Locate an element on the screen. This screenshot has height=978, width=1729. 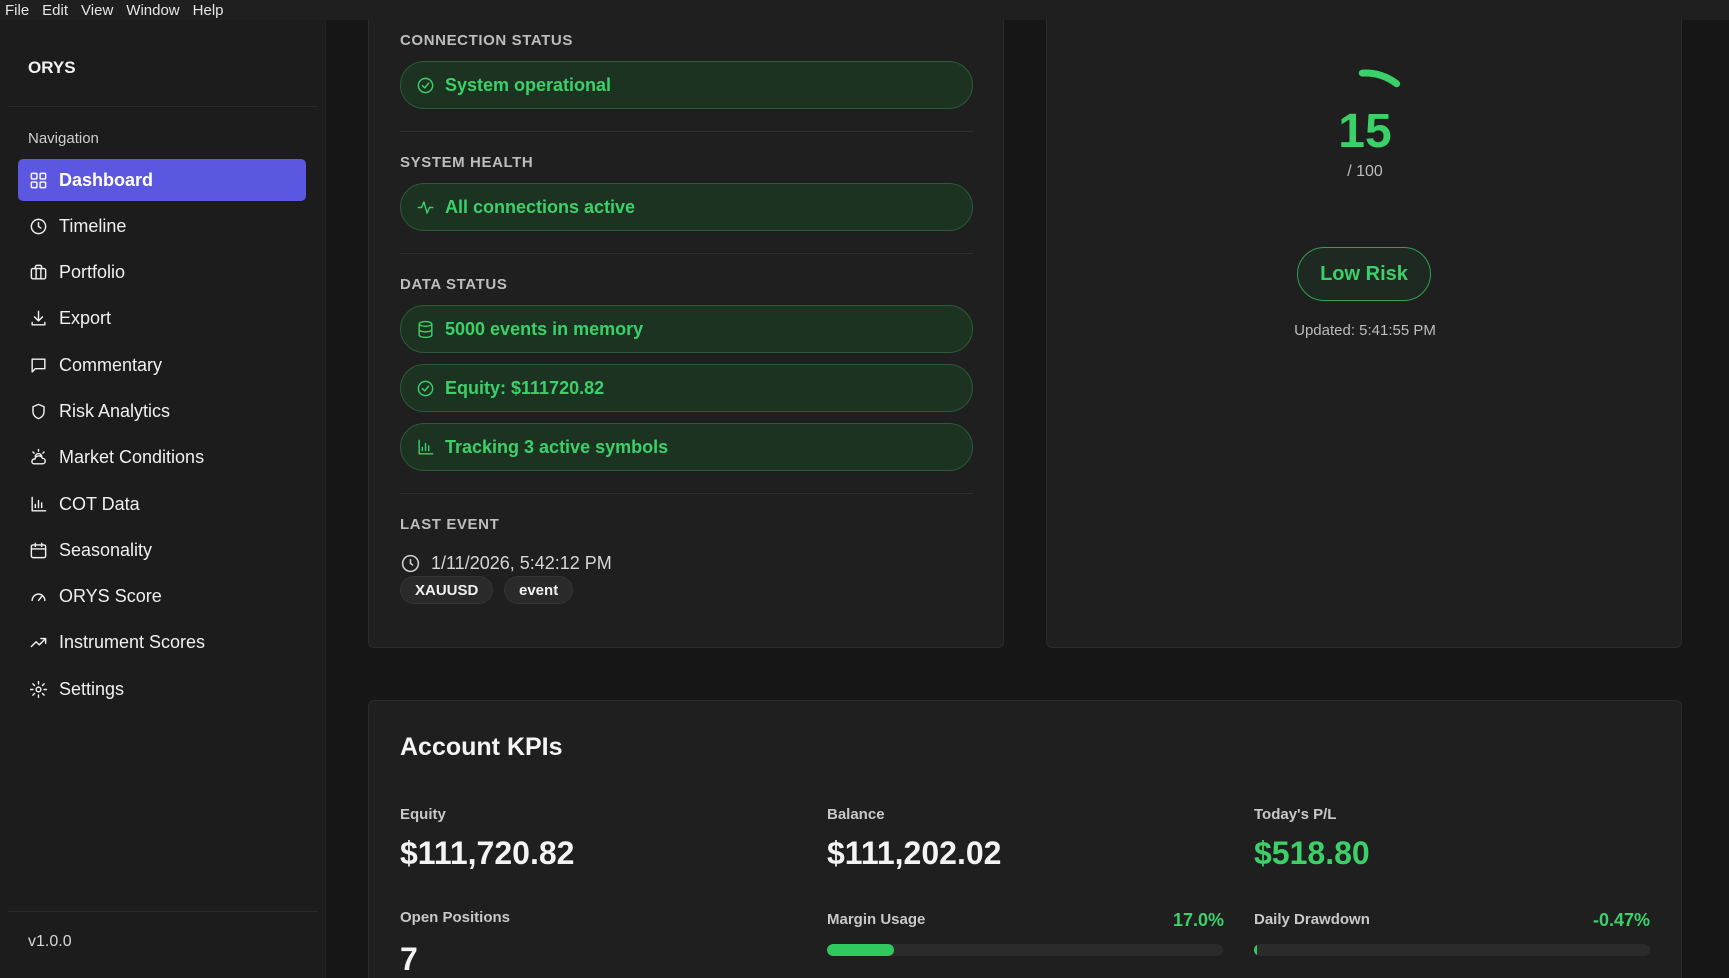
margin-usage-fill is located at coordinates (861, 950).